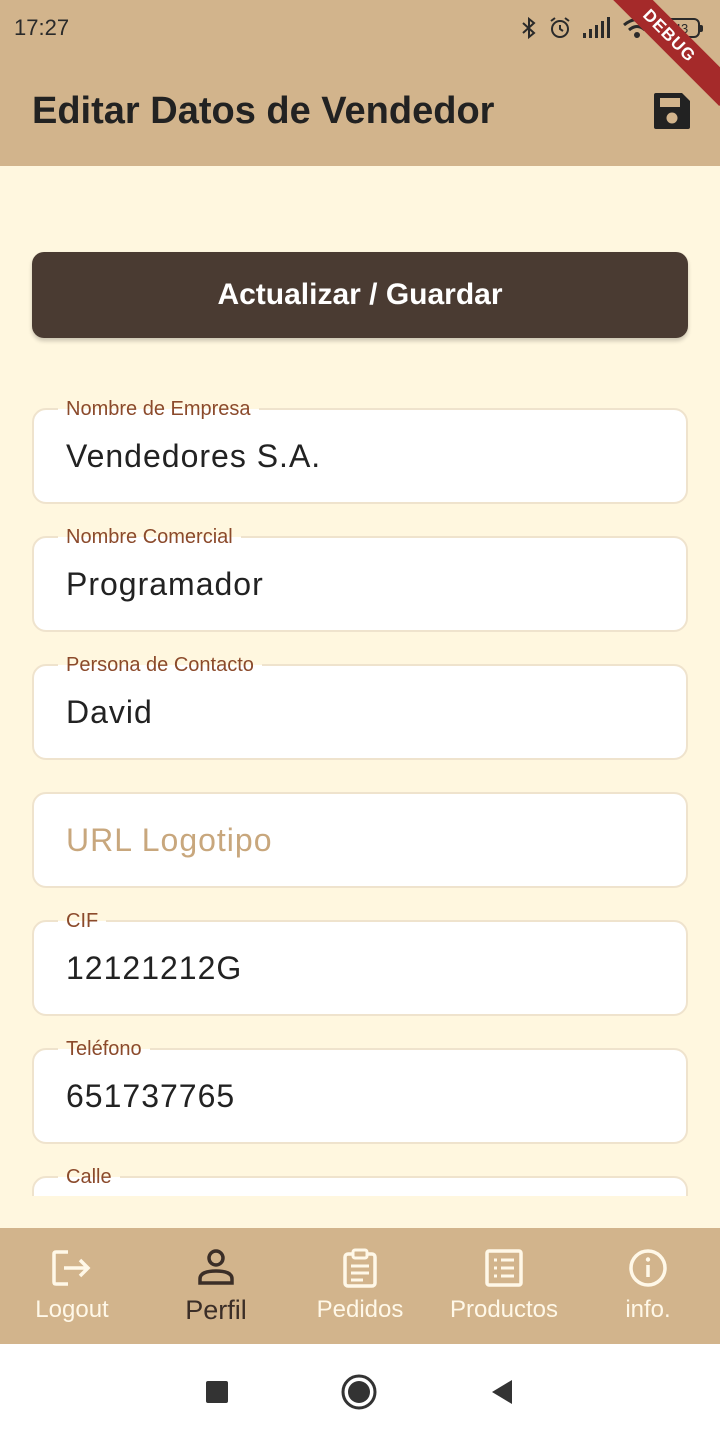 The height and width of the screenshot is (1440, 720). What do you see at coordinates (560, 27) in the screenshot?
I see `alarm-icon` at bounding box center [560, 27].